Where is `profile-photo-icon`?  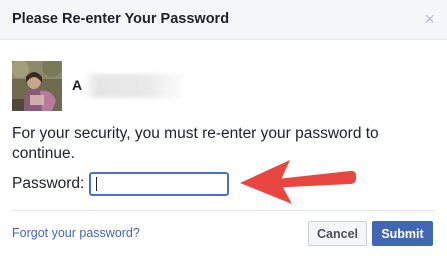
profile-photo-icon is located at coordinates (37, 86).